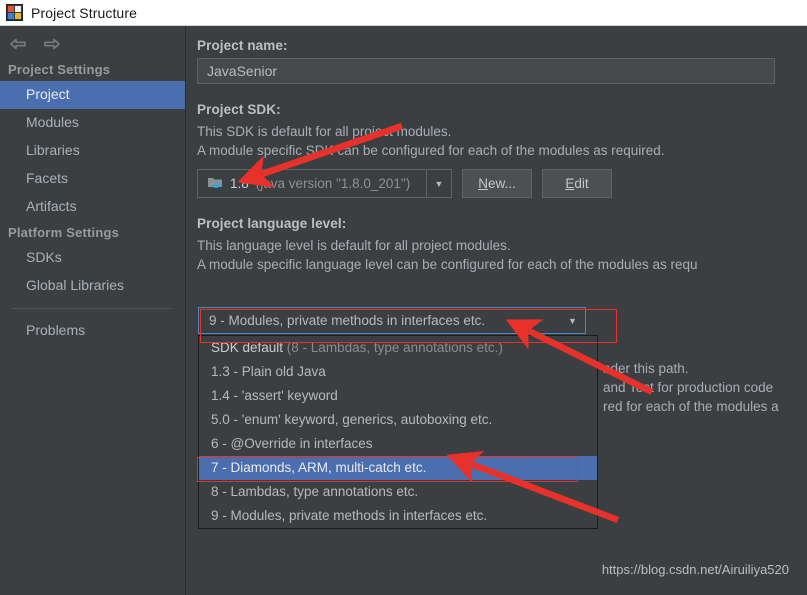 This screenshot has height=595, width=807. I want to click on arrow-right-icon, so click(52, 44).